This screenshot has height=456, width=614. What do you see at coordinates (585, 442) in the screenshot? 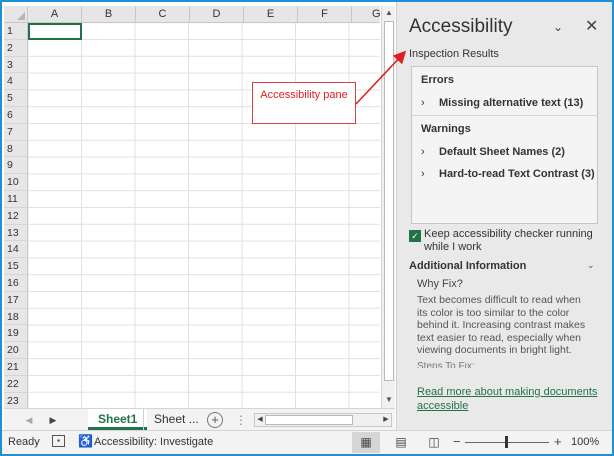
I see `zoom-level: 100%` at bounding box center [585, 442].